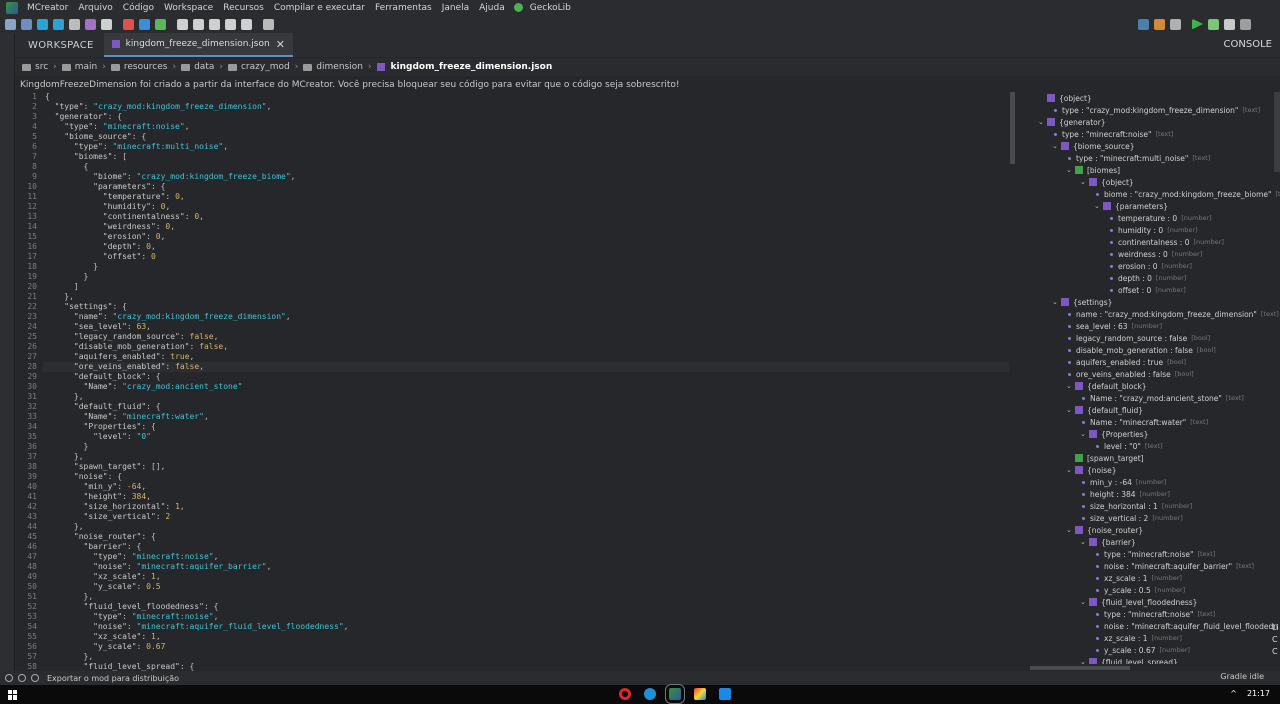  I want to click on tree-node: ⌄ {noise_router}, so click(1104, 530).